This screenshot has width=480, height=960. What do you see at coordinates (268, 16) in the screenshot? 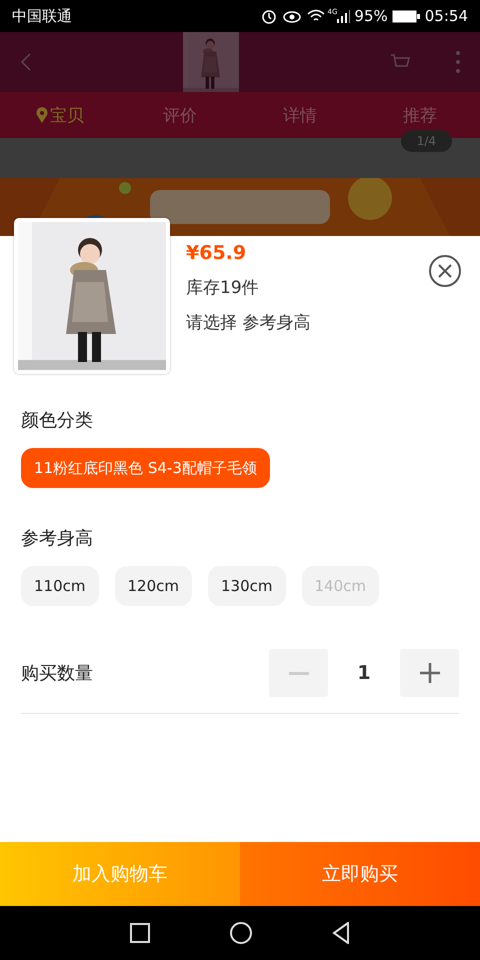
I see `alarm-icon` at bounding box center [268, 16].